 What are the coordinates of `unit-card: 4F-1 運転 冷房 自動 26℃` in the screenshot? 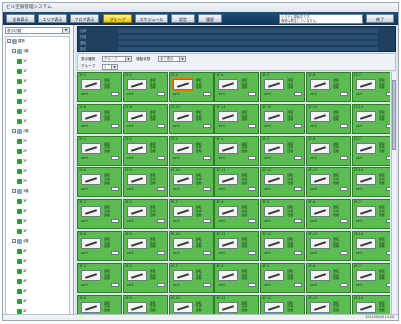 It's located at (99, 277).